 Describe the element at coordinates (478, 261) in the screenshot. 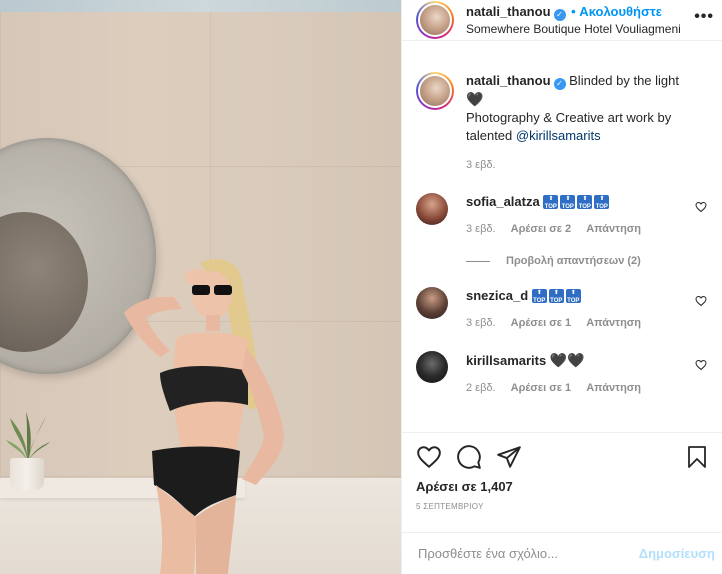

I see `replies-line` at that location.